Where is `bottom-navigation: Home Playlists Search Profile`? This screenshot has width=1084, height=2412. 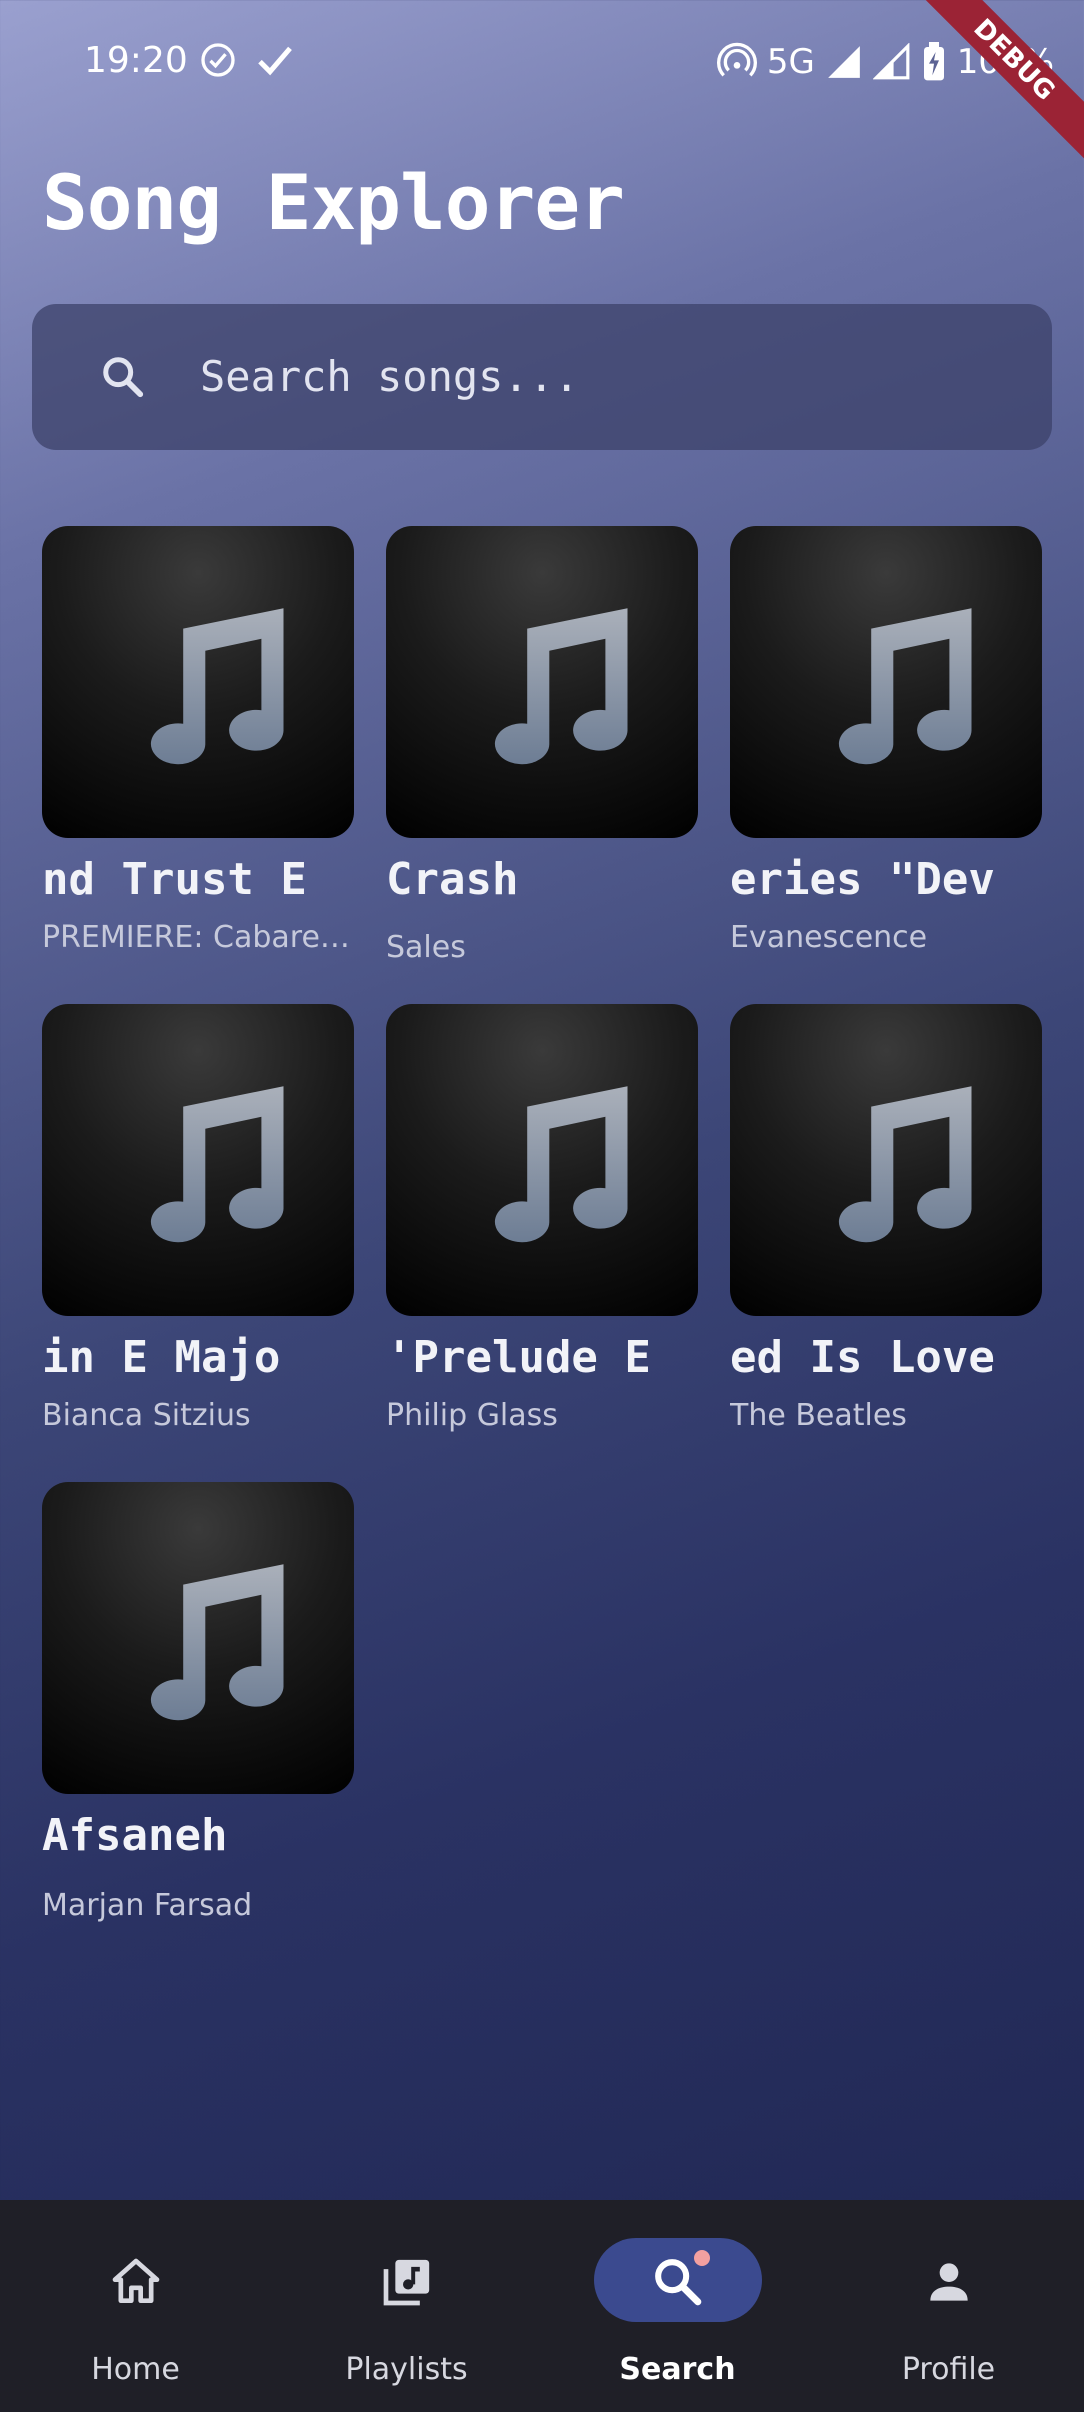
bottom-navigation: Home Playlists Search Profile is located at coordinates (542, 2306).